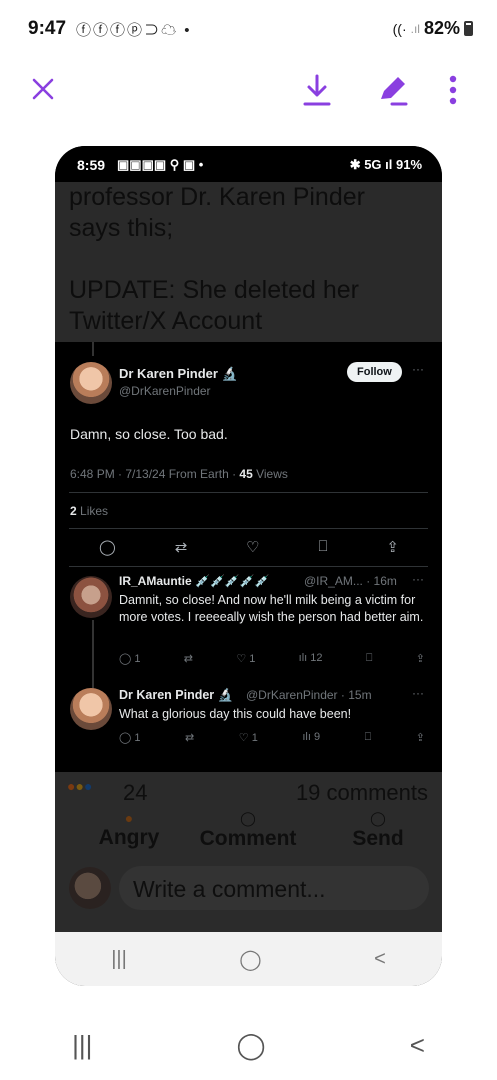 This screenshot has height=1080, width=497. Describe the element at coordinates (166, 321) in the screenshot. I see `post-line-4: Twitter/X Account` at that location.